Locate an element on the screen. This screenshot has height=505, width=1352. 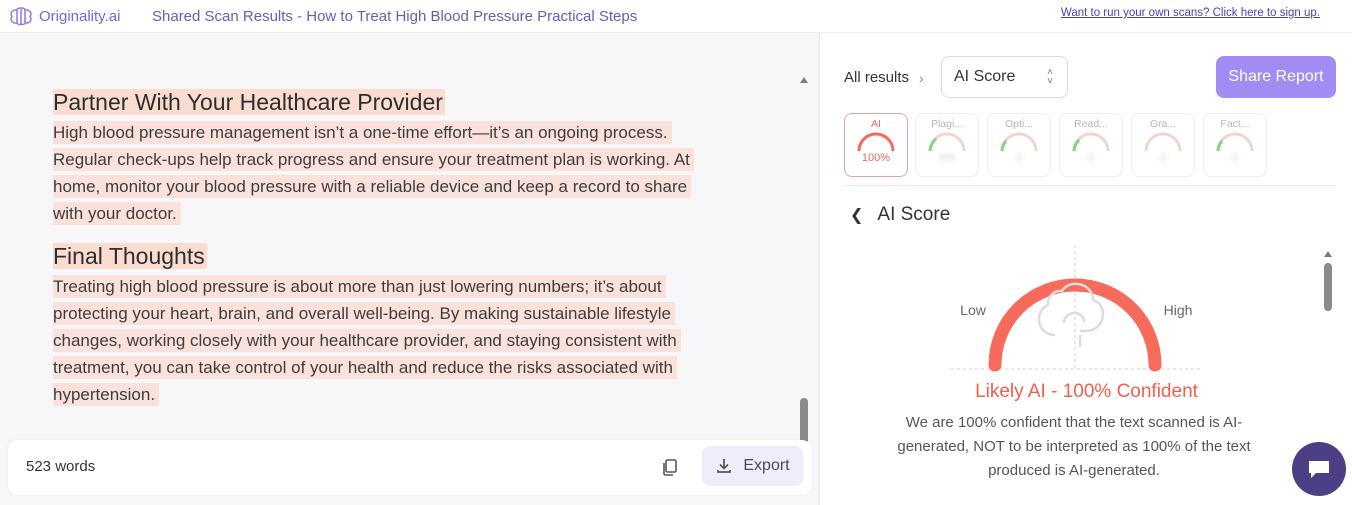
tab-readability: Read... 0 is located at coordinates (1091, 145).